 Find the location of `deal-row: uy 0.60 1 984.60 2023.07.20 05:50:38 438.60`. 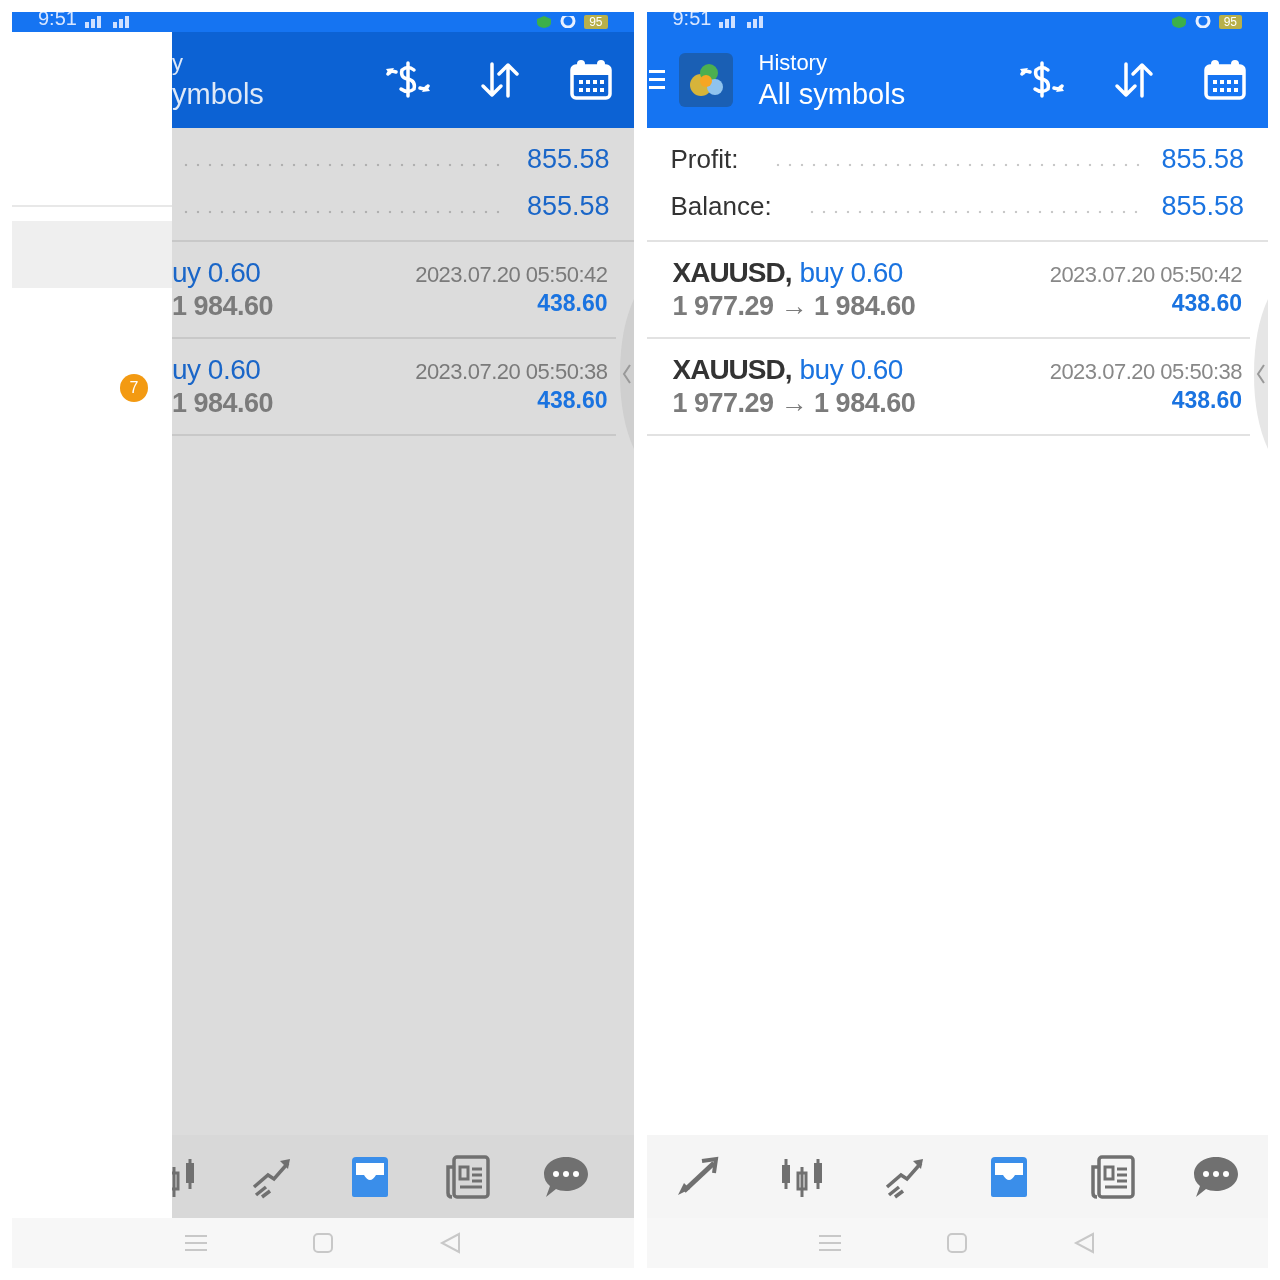

deal-row: uy 0.60 1 984.60 2023.07.20 05:50:38 438.60 is located at coordinates (394, 387).